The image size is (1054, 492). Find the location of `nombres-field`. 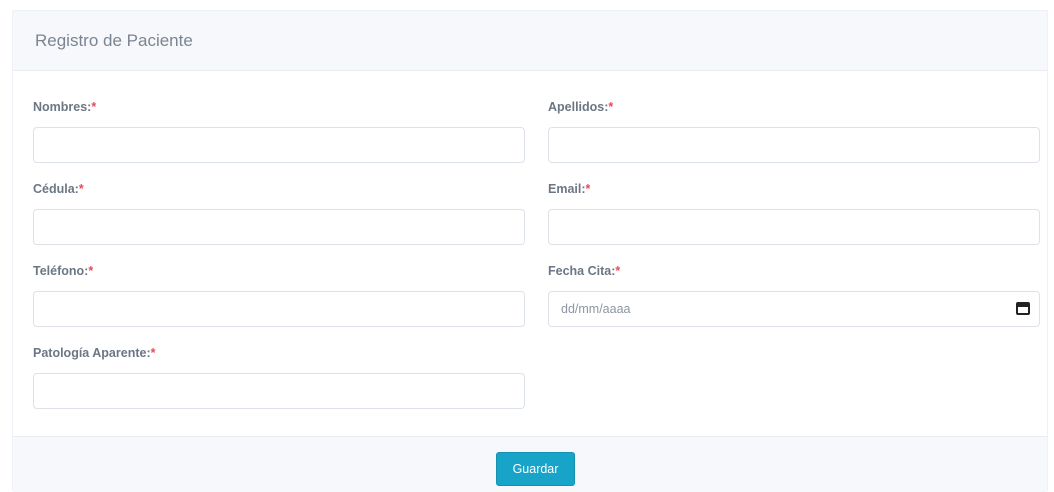

nombres-field is located at coordinates (279, 145).